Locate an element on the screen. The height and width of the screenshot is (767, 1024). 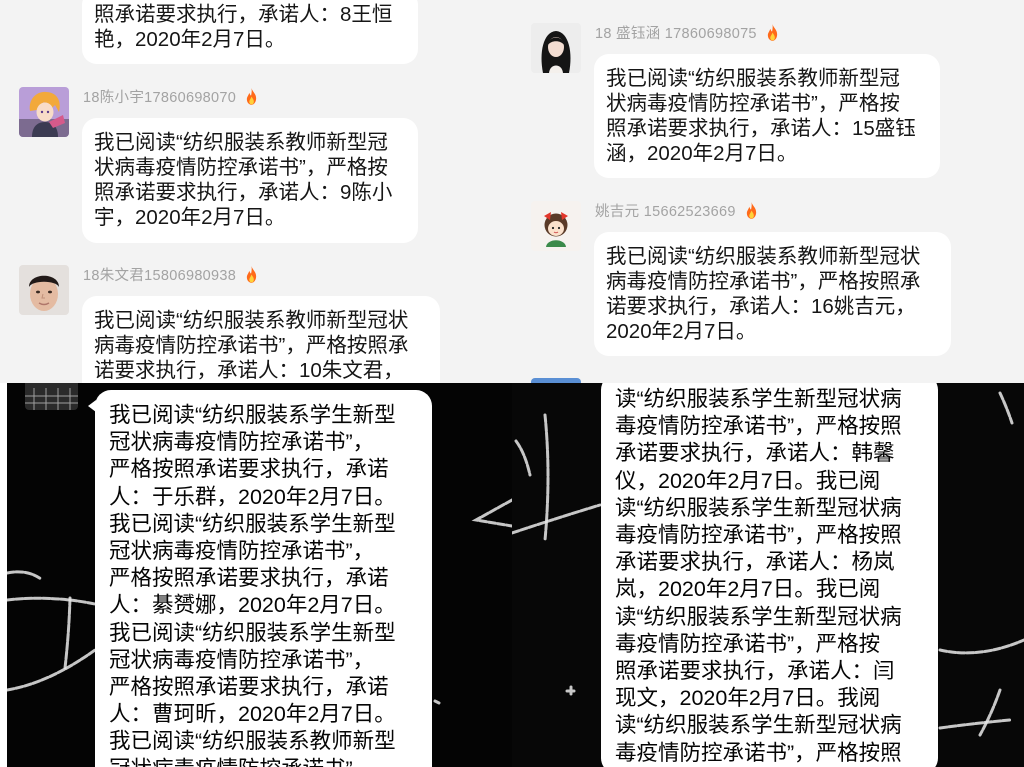
message-line: 人：于乐群，2020年2月7日。 is located at coordinates (252, 496).